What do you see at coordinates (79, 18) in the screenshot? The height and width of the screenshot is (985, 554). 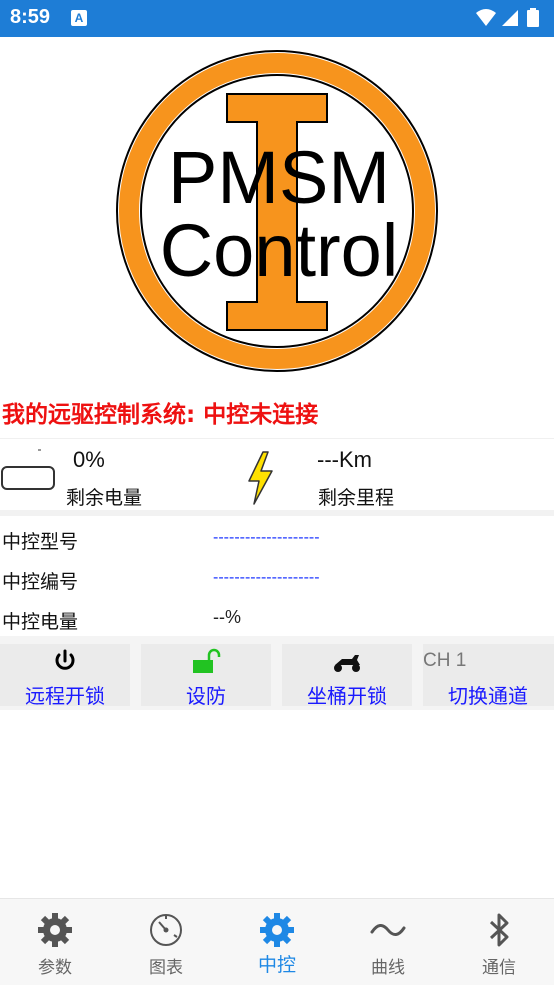 I see `notification-icon: A` at bounding box center [79, 18].